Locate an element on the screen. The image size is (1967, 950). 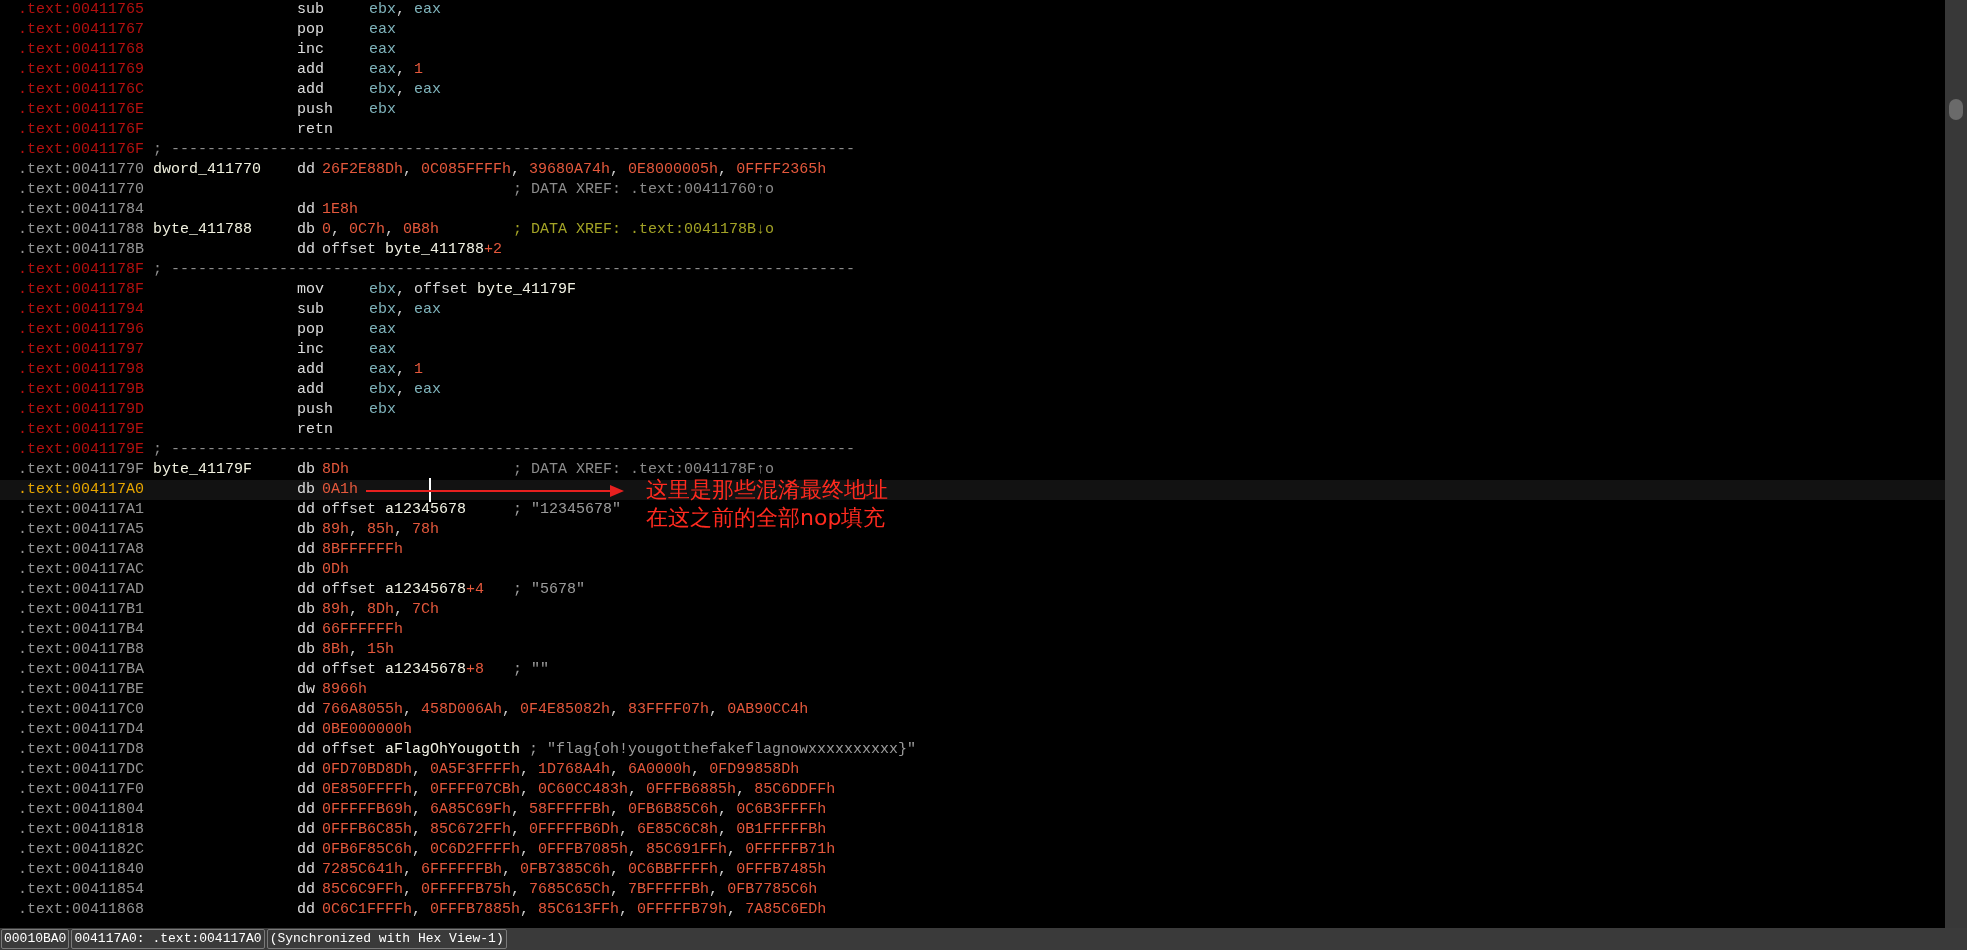
operands: 0FFFB6C85h, 85C672FFh, 0FFFFFB6Dh, 6E85C6C8h, 0B1FFFFFBh is located at coordinates (574, 829).